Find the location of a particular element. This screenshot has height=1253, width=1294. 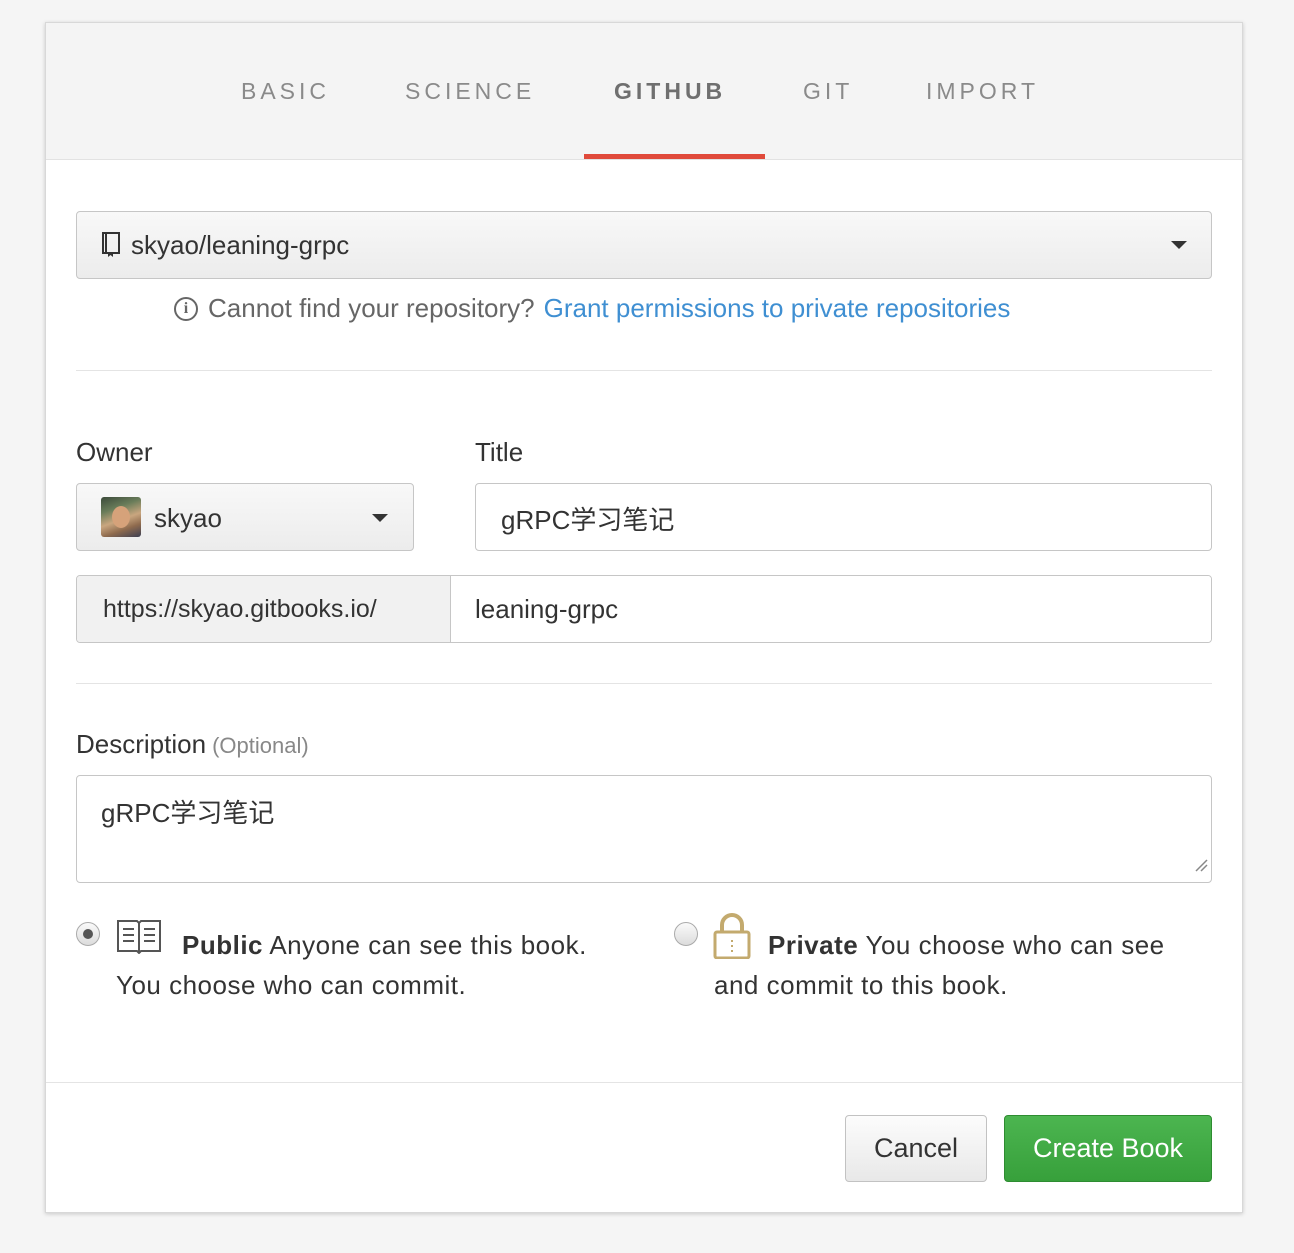

book-icon is located at coordinates (111, 247).